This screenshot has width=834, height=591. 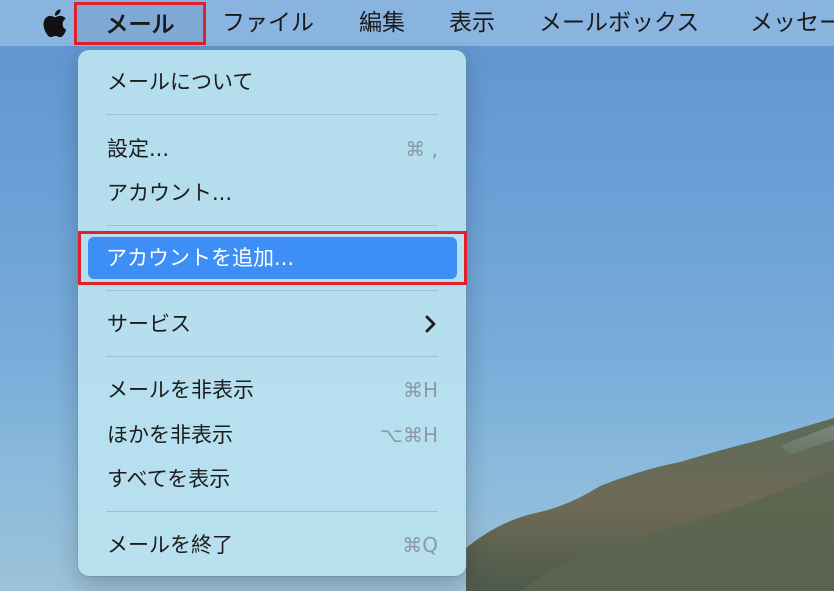 I want to click on hide-shortcut: ⌘H, so click(x=420, y=390).